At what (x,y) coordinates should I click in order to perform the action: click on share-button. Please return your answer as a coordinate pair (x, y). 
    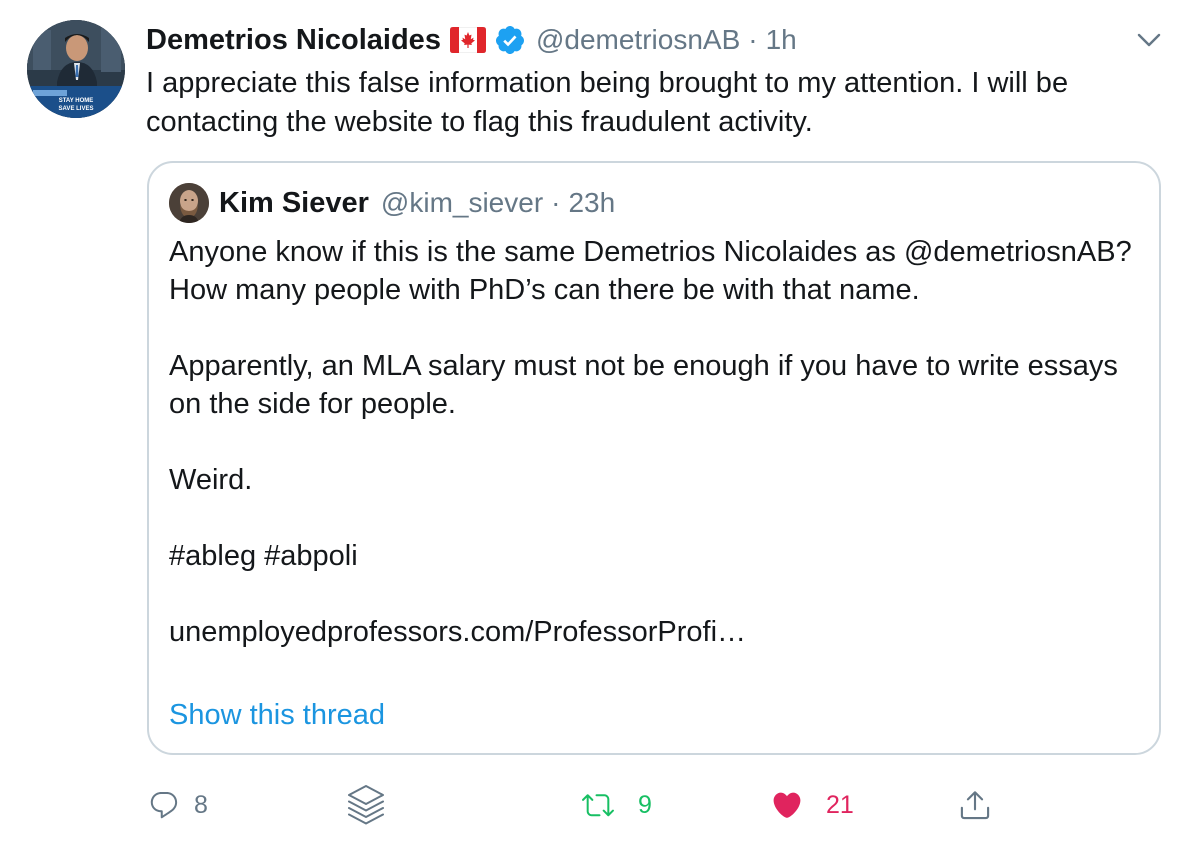
    Looking at the image, I should click on (975, 805).